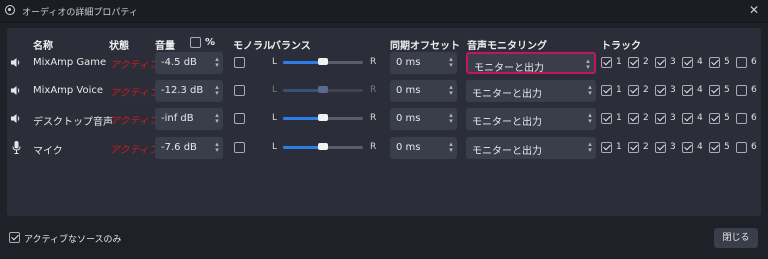 This screenshot has height=259, width=768. Describe the element at coordinates (736, 238) in the screenshot. I see `close-button: 閉じる` at that location.